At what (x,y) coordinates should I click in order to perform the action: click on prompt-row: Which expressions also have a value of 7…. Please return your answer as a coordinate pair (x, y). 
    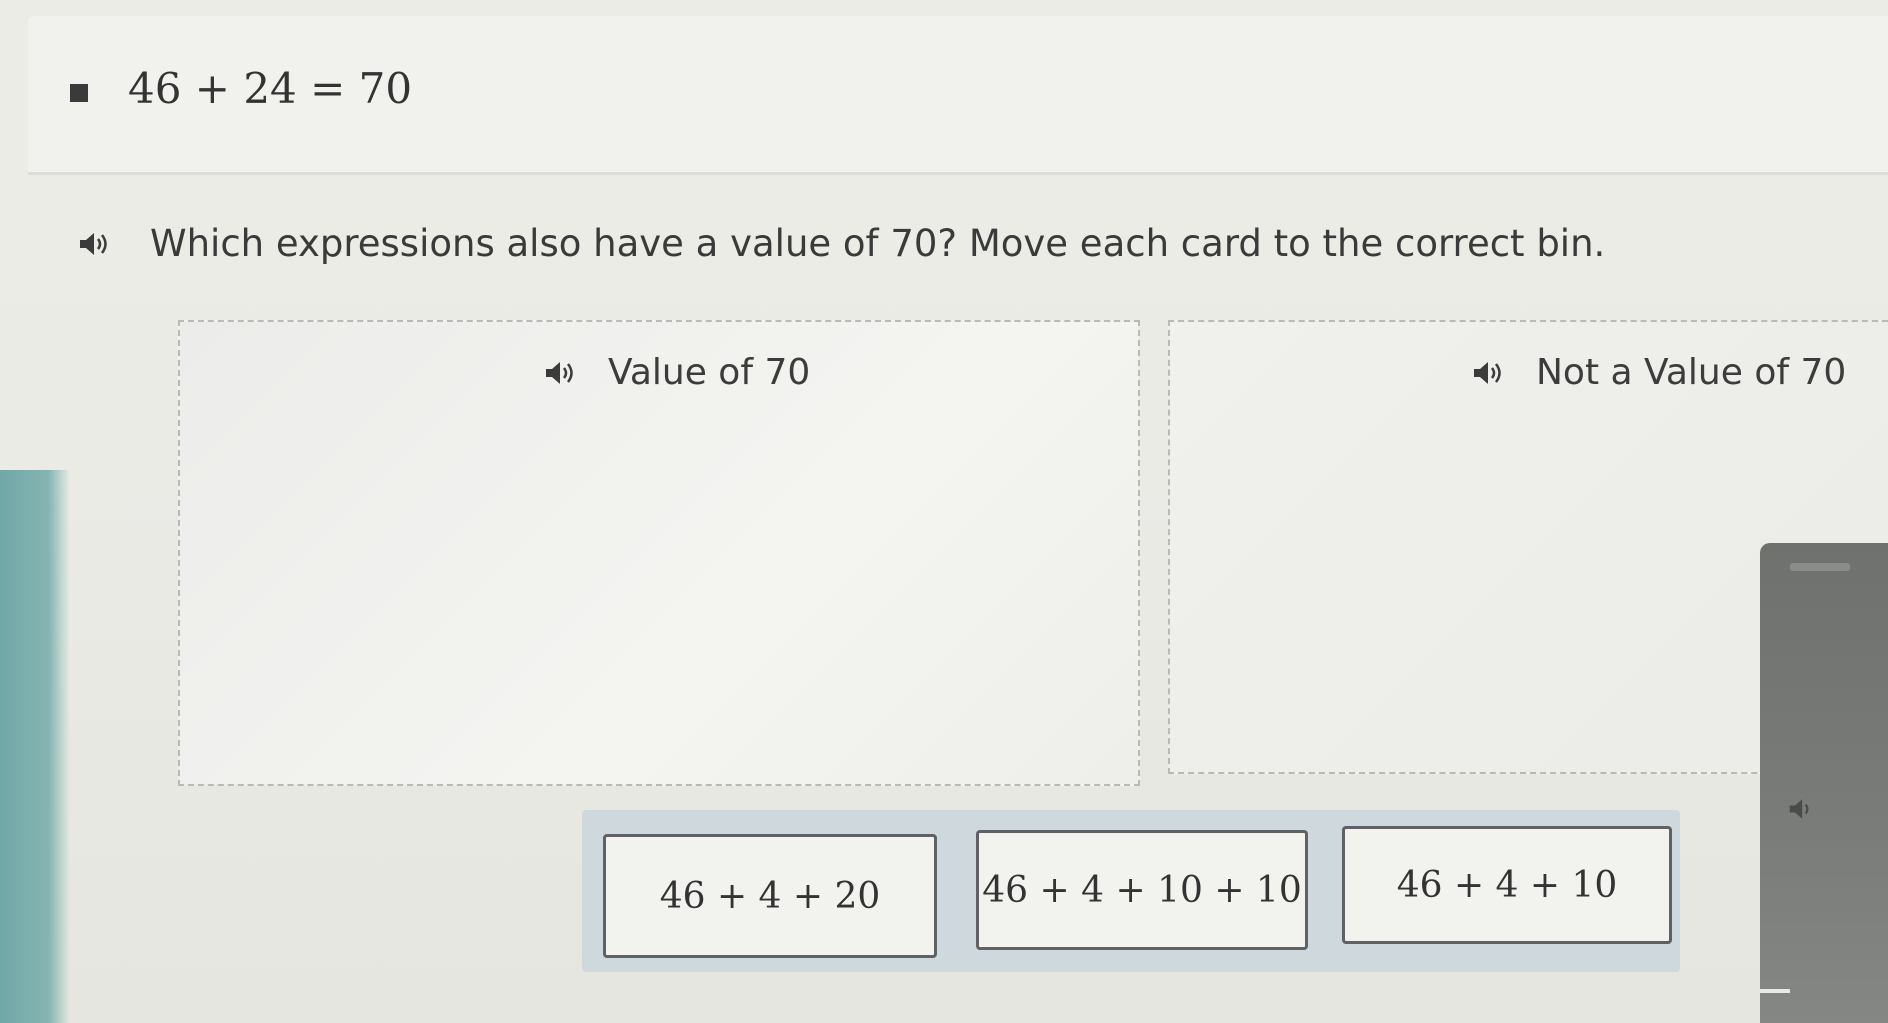
    Looking at the image, I should click on (841, 243).